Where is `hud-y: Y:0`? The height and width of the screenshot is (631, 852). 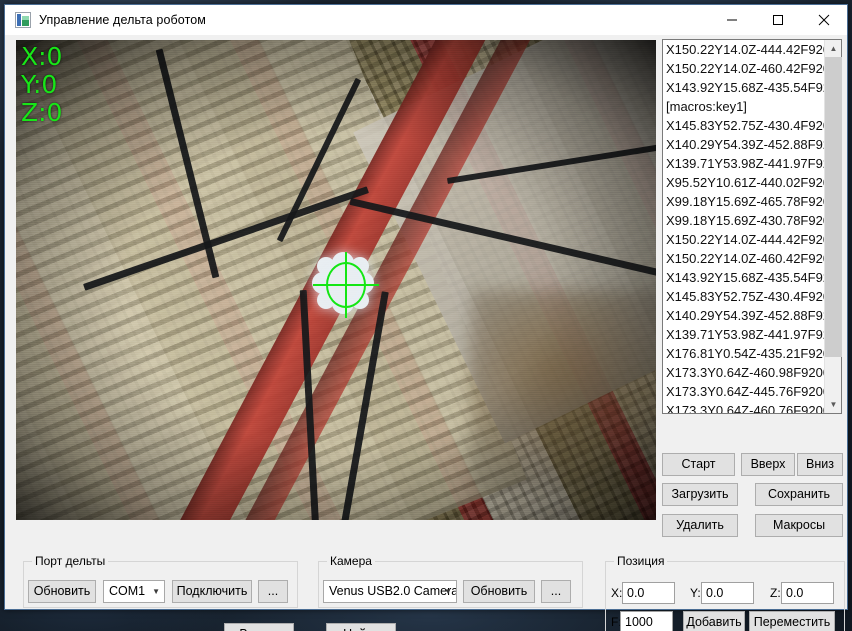
hud-y: Y:0 is located at coordinates (39, 84).